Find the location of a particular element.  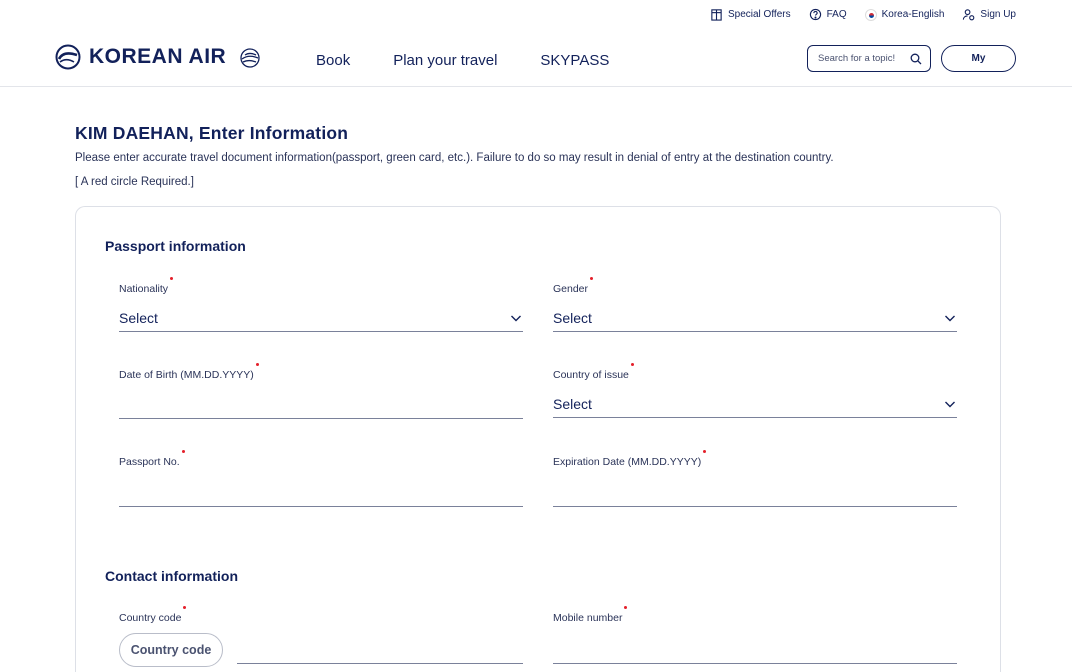

dob-field: Date of Birth (MM.DD.YYYY) is located at coordinates (321, 391).